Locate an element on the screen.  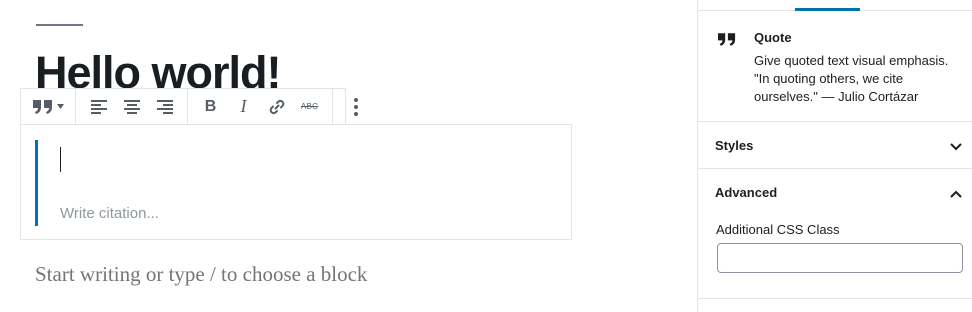
link-button is located at coordinates (276, 106).